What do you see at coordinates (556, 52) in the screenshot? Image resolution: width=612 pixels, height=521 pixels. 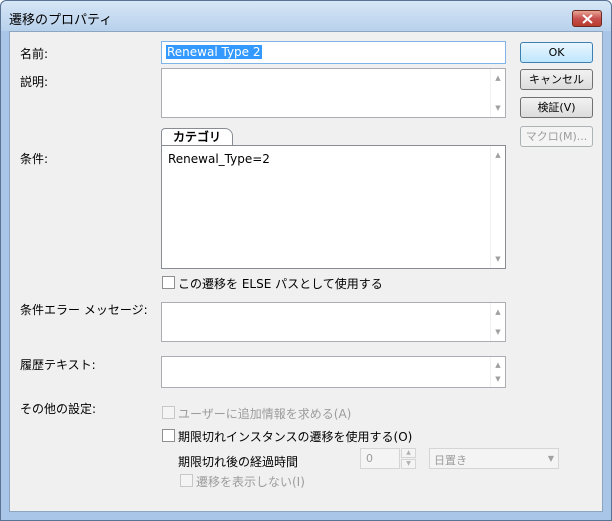 I see `ok-button: OK` at bounding box center [556, 52].